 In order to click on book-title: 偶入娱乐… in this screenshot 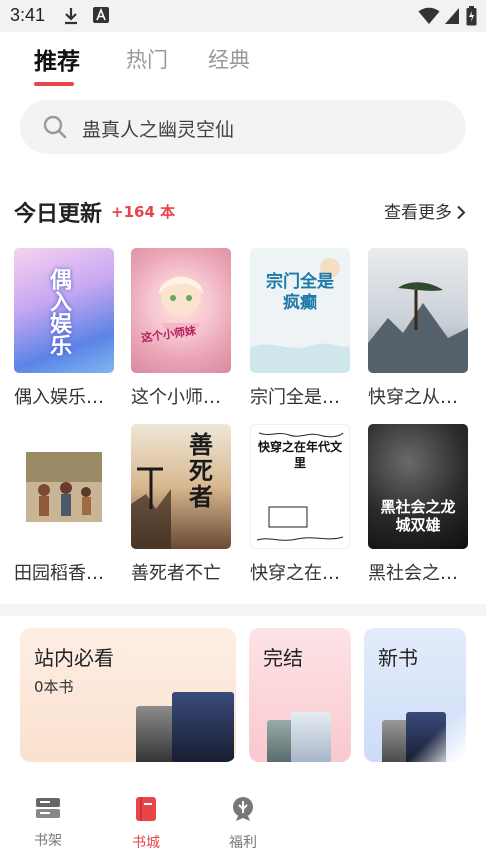, I will do `click(59, 397)`.